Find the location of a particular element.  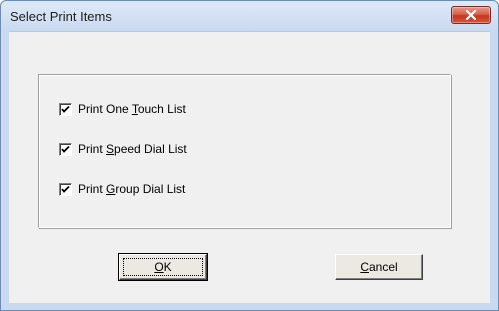

checkbox-row-group-dial-list: Print Group Dial List is located at coordinates (122, 189).